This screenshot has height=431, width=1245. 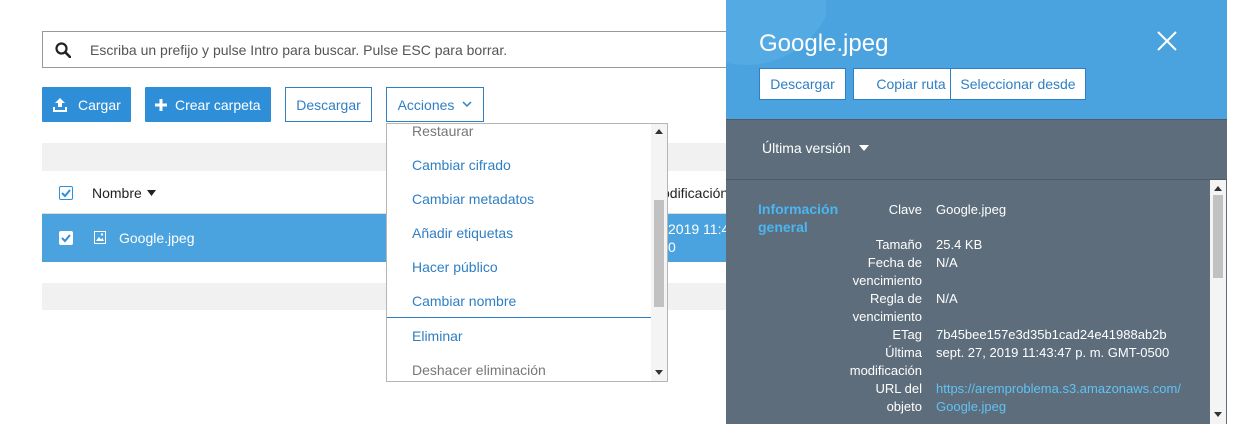 I want to click on image-file-icon, so click(x=100, y=237).